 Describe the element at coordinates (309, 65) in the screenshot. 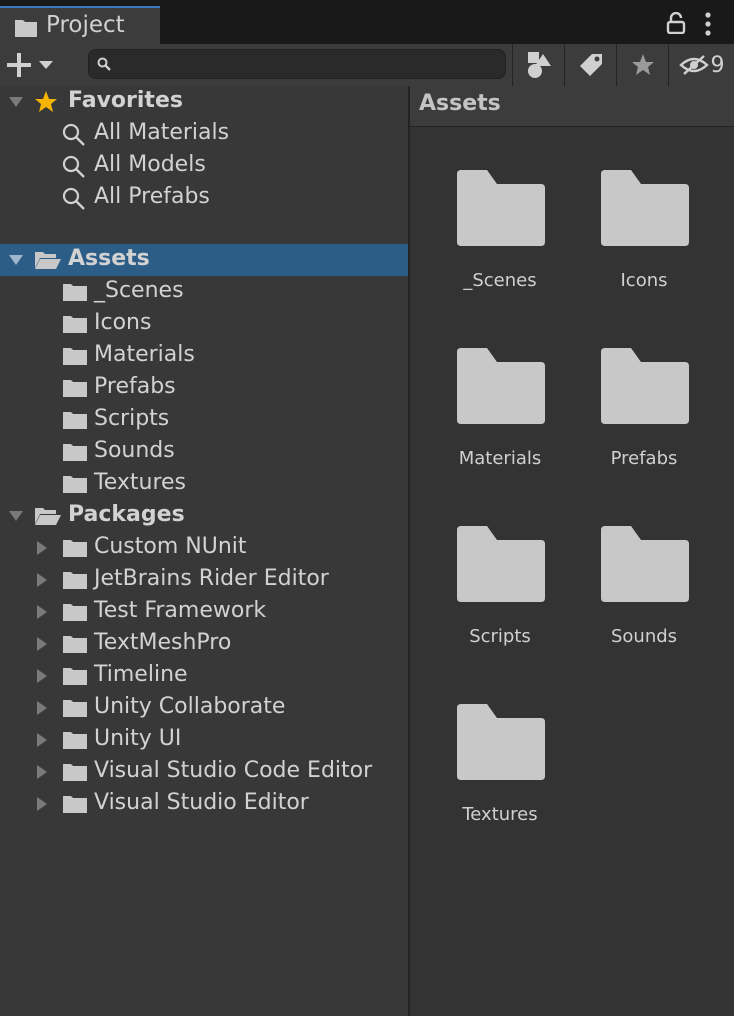

I see `search-input` at that location.